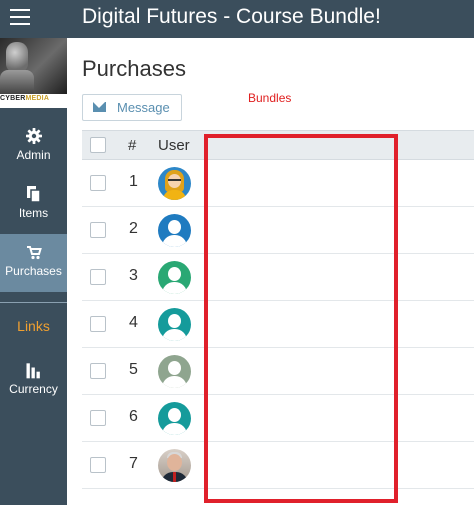 This screenshot has width=474, height=505. What do you see at coordinates (33, 136) in the screenshot?
I see `gear-icon` at bounding box center [33, 136].